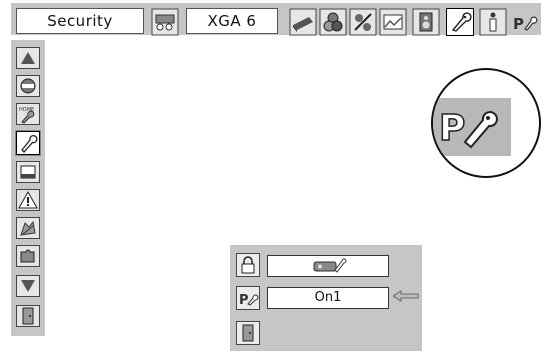 The width and height of the screenshot is (545, 352). Describe the element at coordinates (165, 22) in the screenshot. I see `input-icon` at that location.